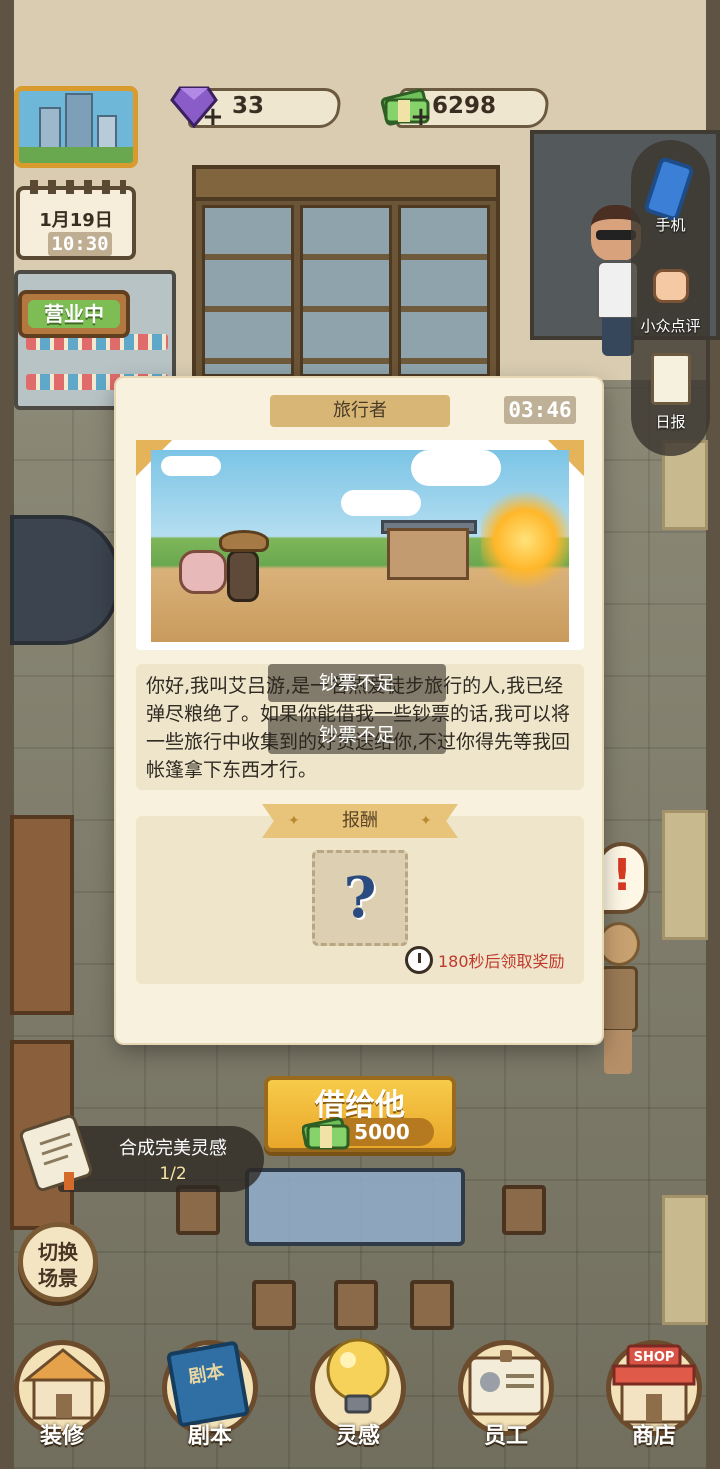 The height and width of the screenshot is (1469, 720). What do you see at coordinates (616, 235) in the screenshot?
I see `manager-sunglasses` at bounding box center [616, 235].